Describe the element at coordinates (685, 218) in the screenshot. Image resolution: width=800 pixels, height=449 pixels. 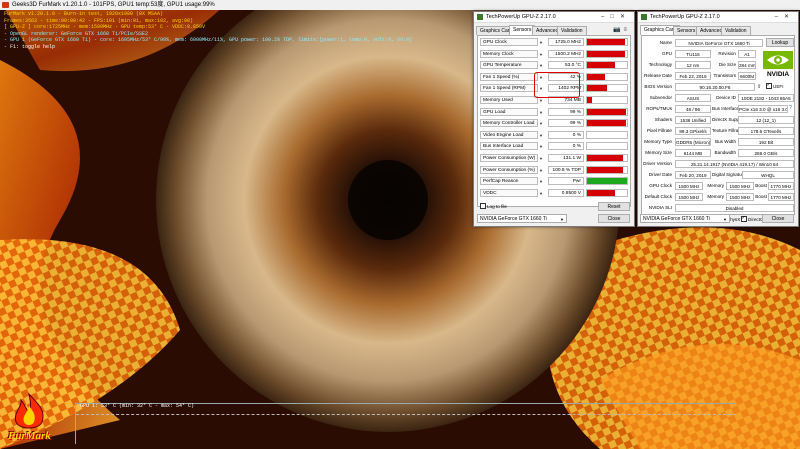
I see `card-device-select: NVIDIA GeForce GTX 1660 Ti ▼` at that location.